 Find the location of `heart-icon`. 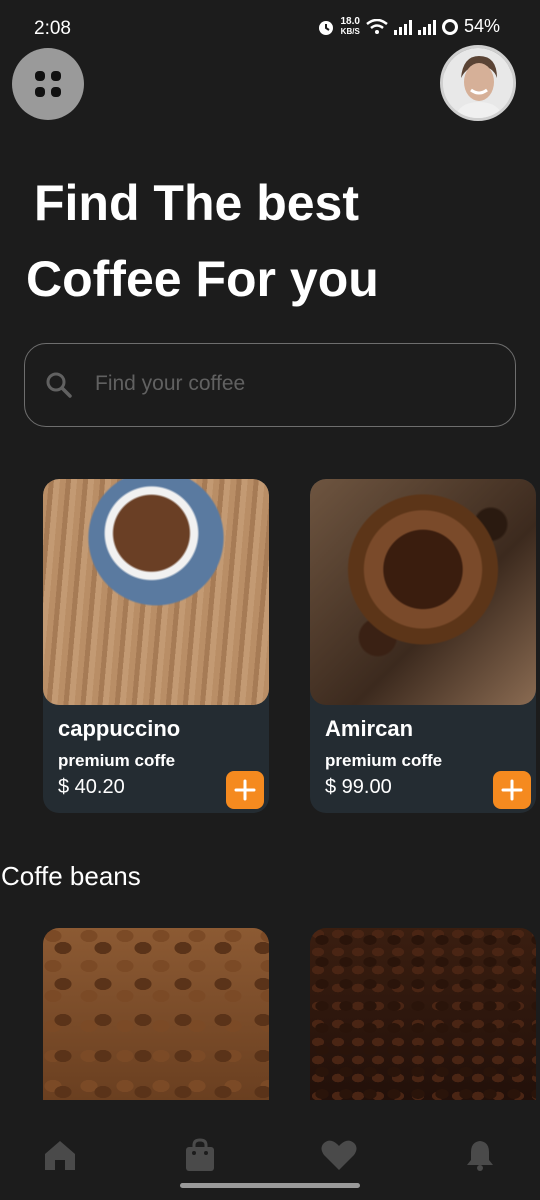

heart-icon is located at coordinates (339, 1155).